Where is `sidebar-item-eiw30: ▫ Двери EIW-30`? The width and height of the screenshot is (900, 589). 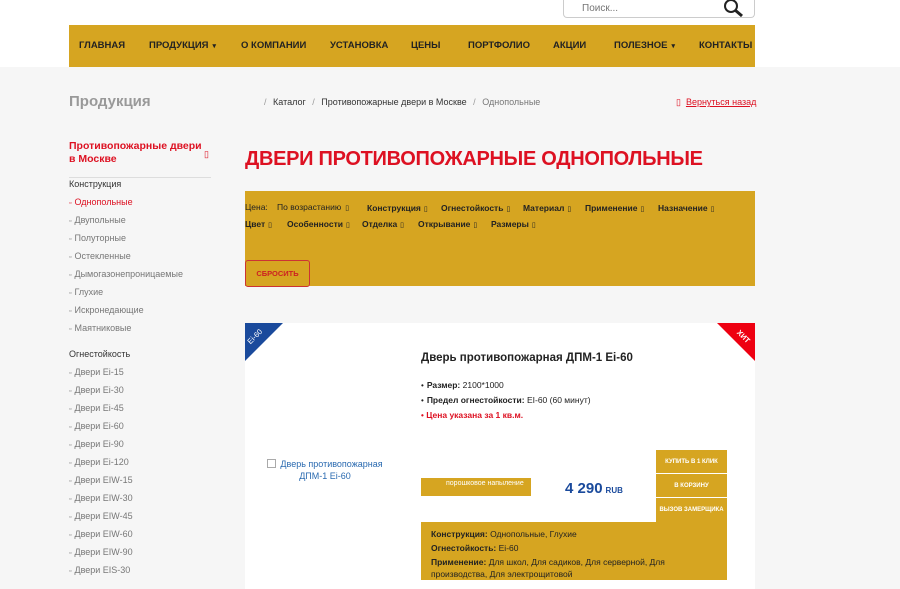
sidebar-item-eiw30: ▫ Двери EIW-30 is located at coordinates (101, 498).